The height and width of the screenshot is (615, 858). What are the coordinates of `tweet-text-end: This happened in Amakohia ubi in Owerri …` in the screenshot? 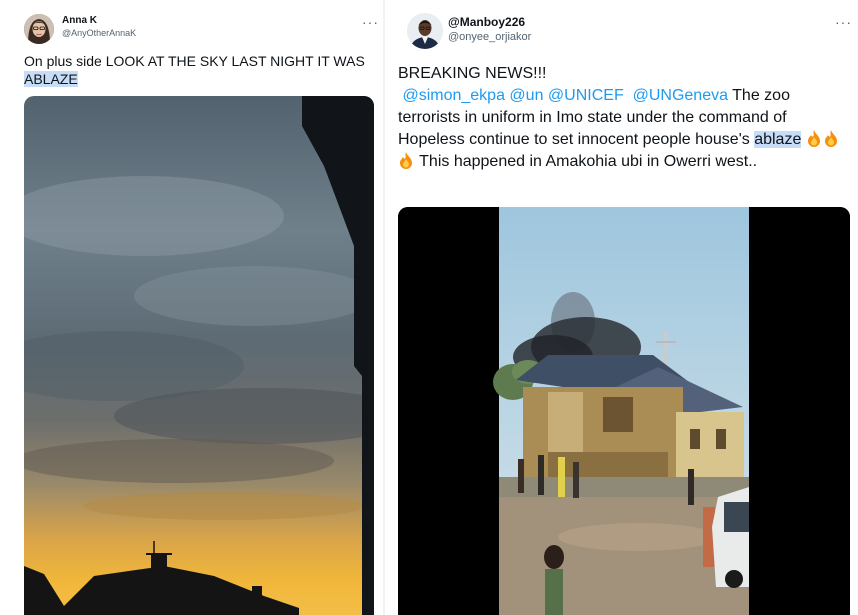 It's located at (586, 161).